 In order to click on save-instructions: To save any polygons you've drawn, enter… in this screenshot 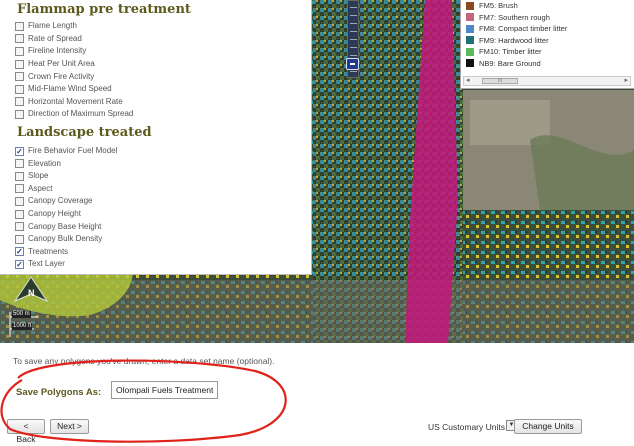, I will do `click(144, 361)`.